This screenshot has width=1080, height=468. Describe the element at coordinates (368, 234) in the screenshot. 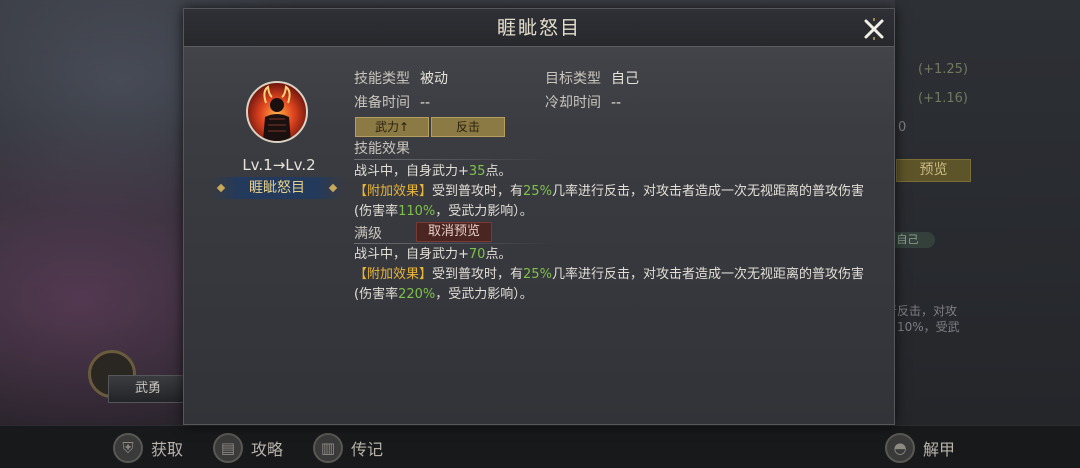

I see `max-level-section-label: 满级` at that location.